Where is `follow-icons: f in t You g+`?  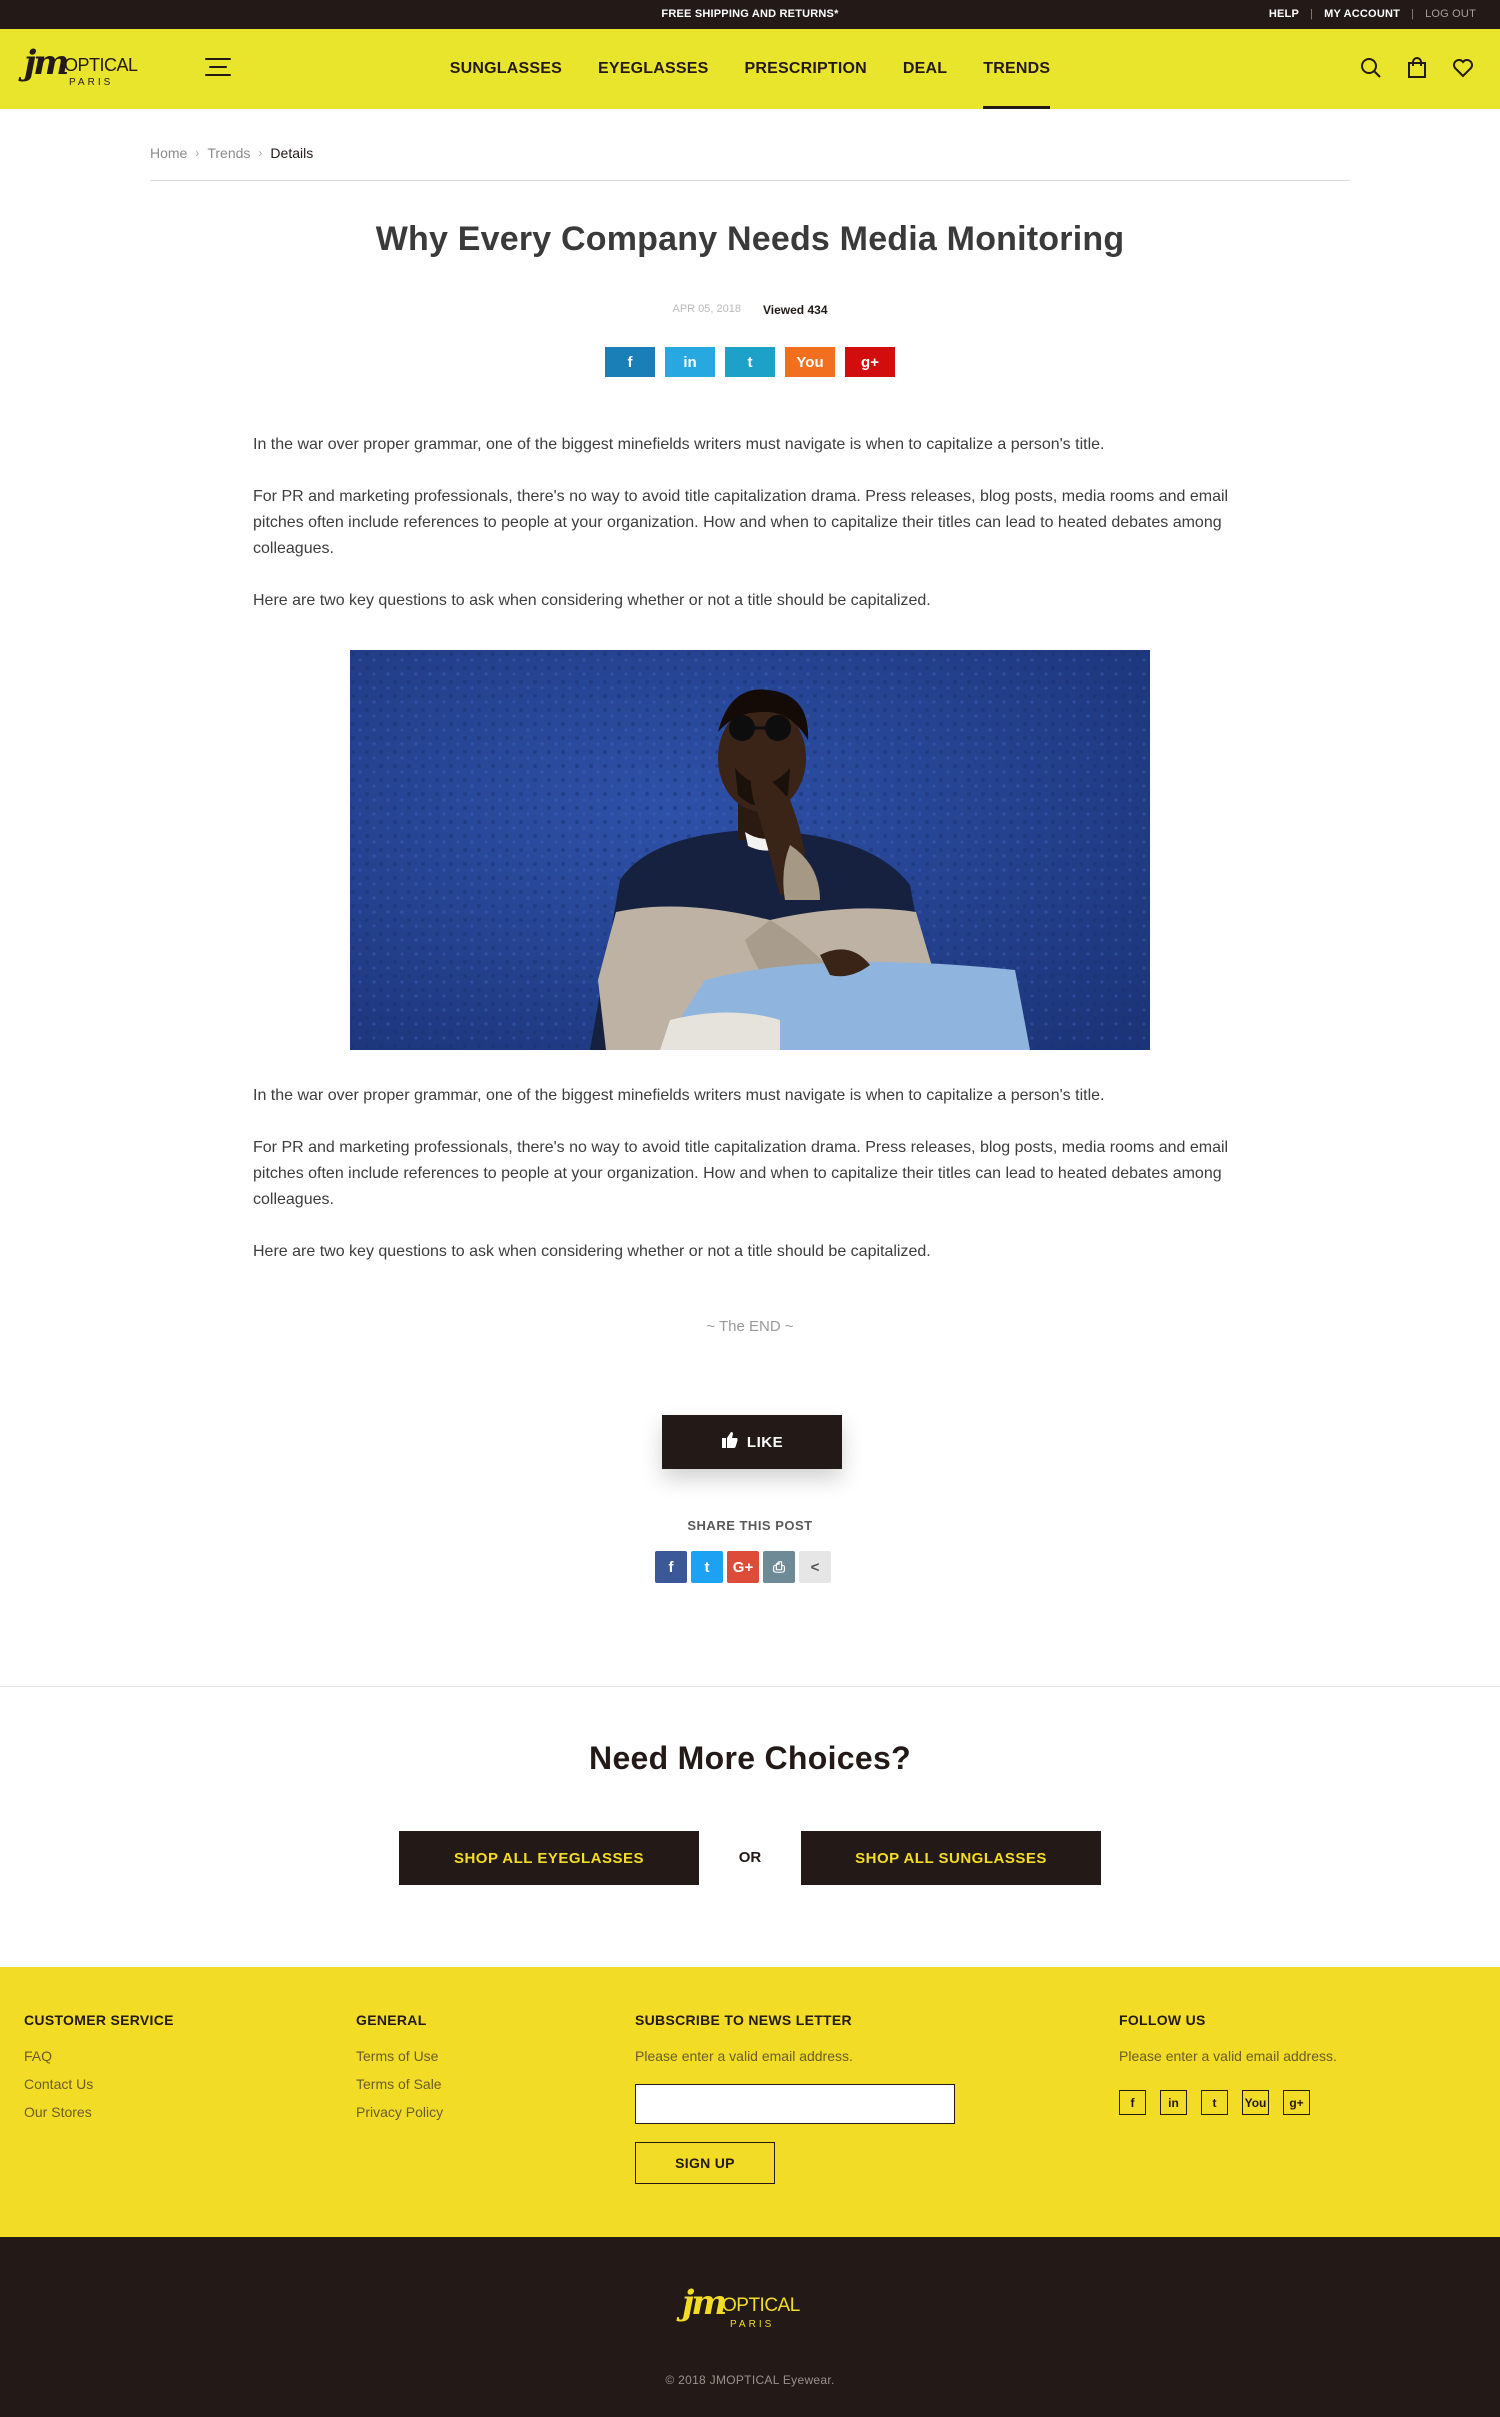 follow-icons: f in t You g+ is located at coordinates (1214, 2102).